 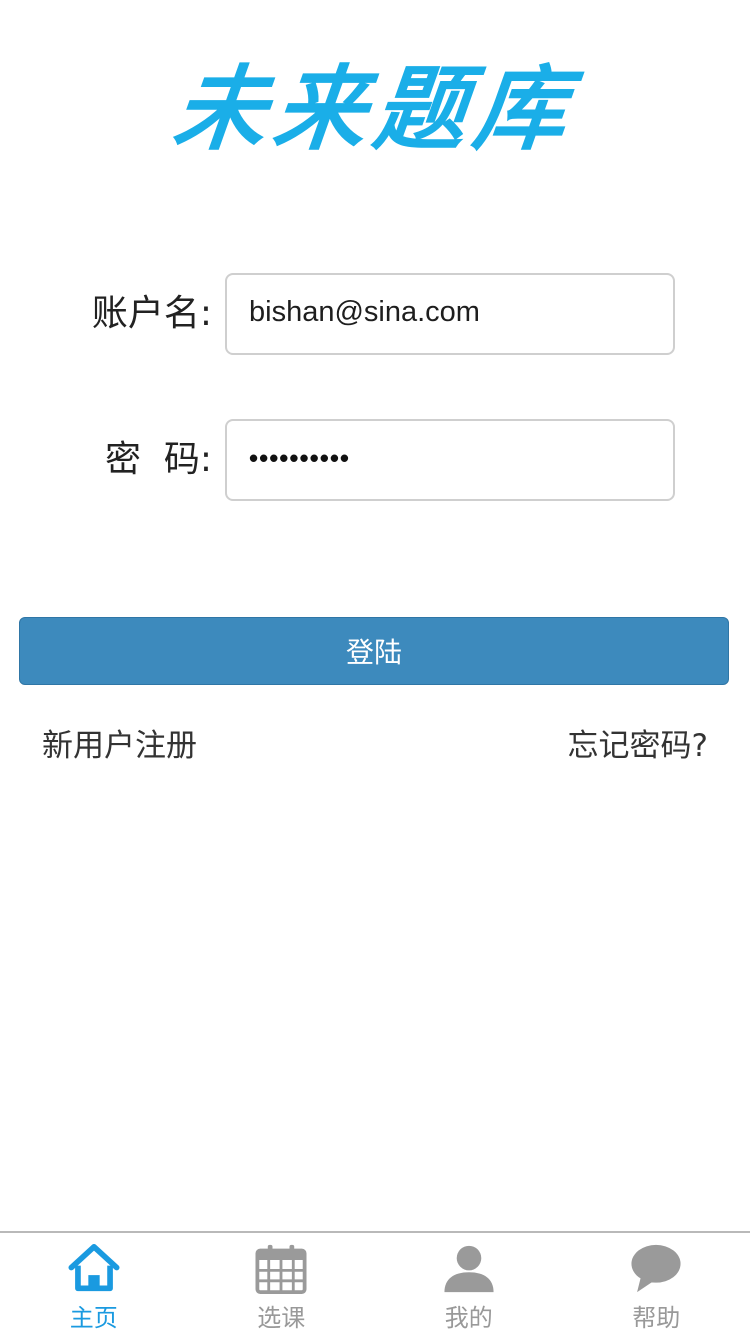 I want to click on forgot-password-link: 忘记密码?, so click(x=638, y=742).